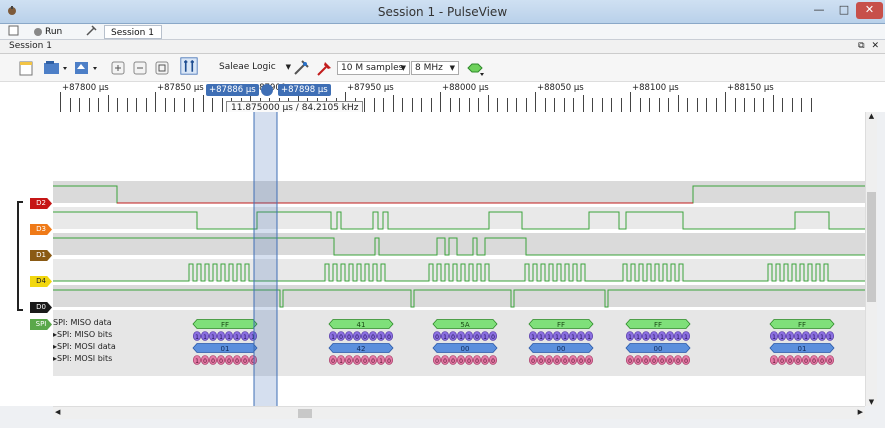 This screenshot has height=428, width=885. I want to click on decoder-annotation-label: 00, so click(465, 349).